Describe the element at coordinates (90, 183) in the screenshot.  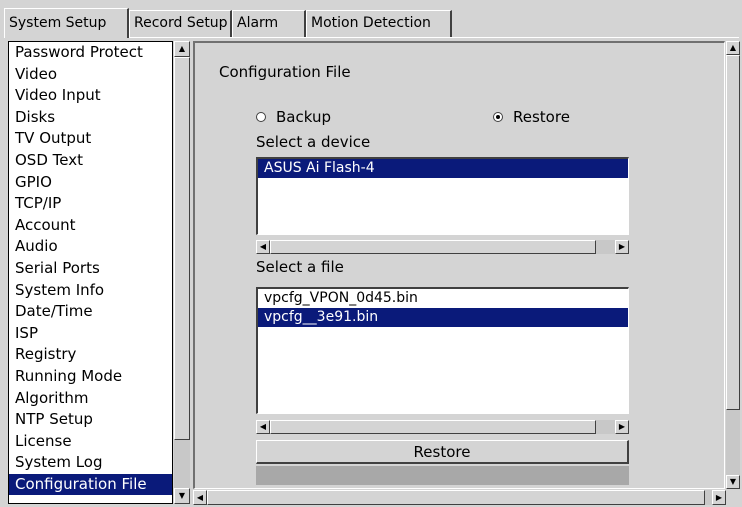
I see `sidebar-item-gpio: GPIO` at that location.